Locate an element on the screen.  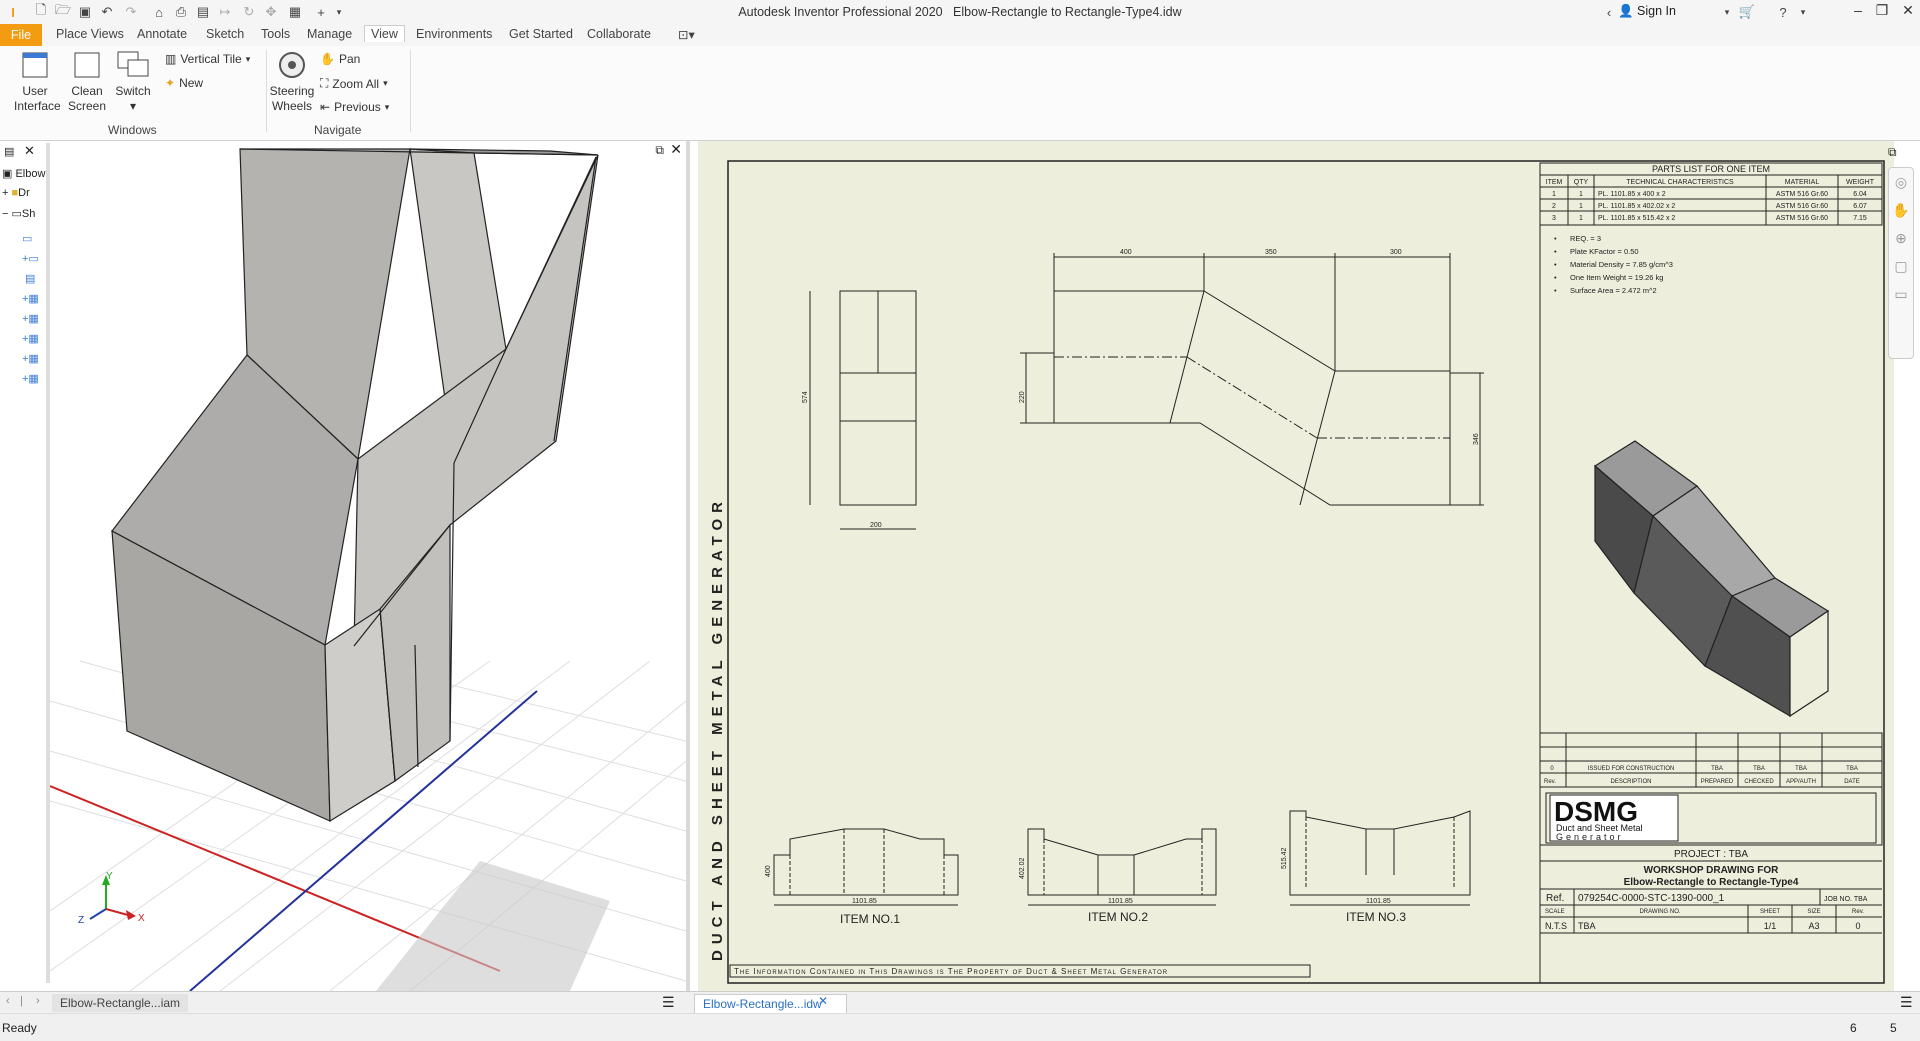
ref-value: 079254C-0000-STC-1390-000_1 is located at coordinates (1651, 898).